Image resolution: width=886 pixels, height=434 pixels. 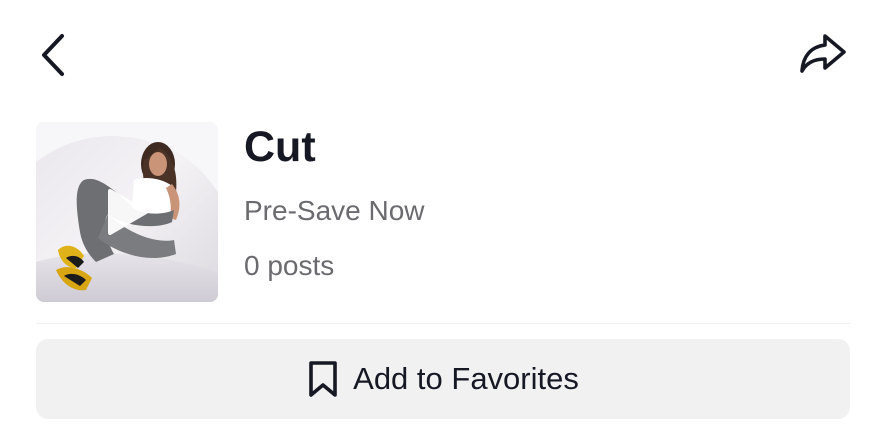 I want to click on share-arrow-icon, so click(x=823, y=53).